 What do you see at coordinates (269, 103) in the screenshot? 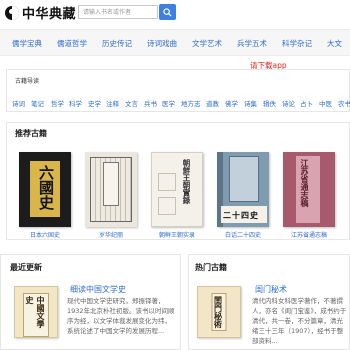
I see `tag-item: 辑佚` at bounding box center [269, 103].